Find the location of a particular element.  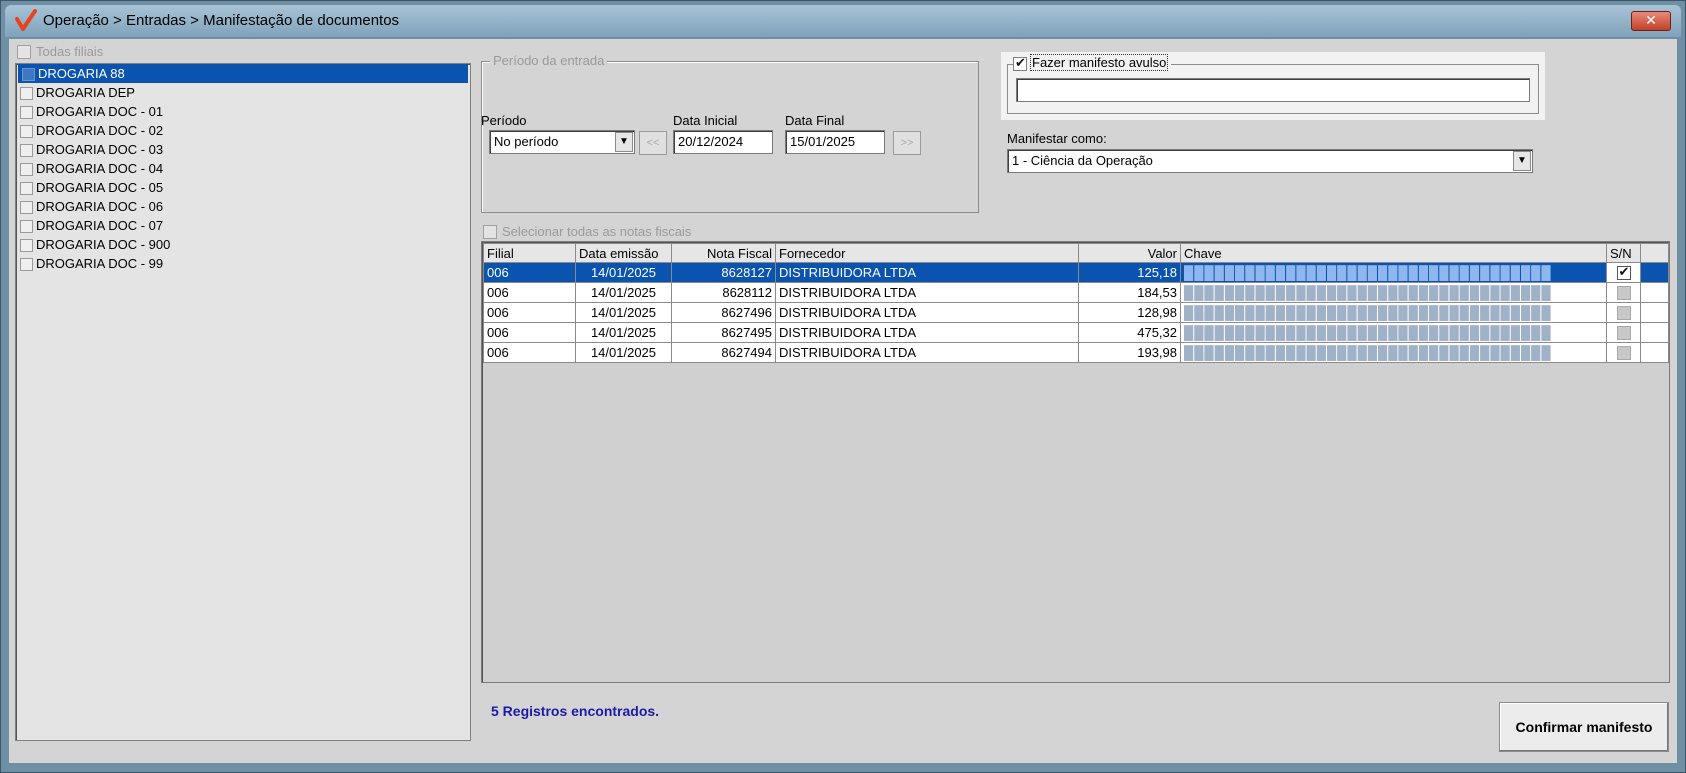

col-header-valor: Valor is located at coordinates (1129, 253).